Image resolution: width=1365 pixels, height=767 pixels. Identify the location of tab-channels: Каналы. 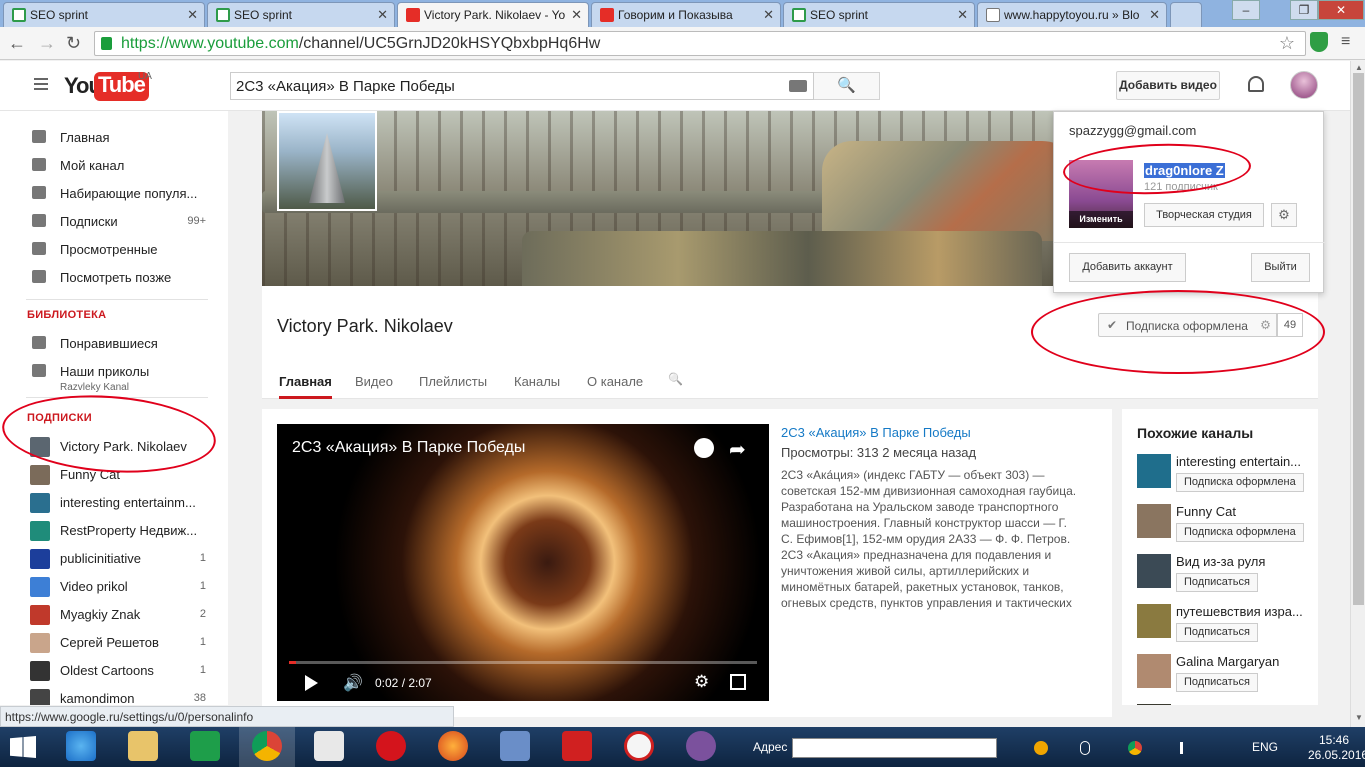
(537, 381).